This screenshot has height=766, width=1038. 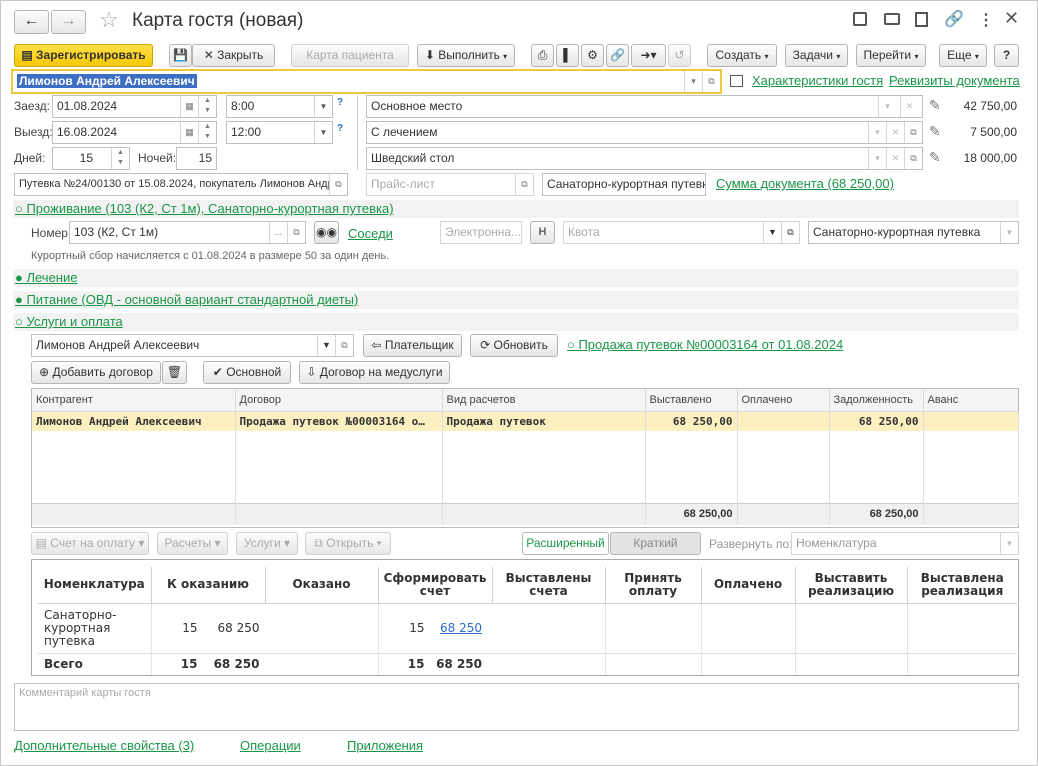 What do you see at coordinates (905, 543) in the screenshot?
I see `expand-by-select: Номенклатура ▼` at bounding box center [905, 543].